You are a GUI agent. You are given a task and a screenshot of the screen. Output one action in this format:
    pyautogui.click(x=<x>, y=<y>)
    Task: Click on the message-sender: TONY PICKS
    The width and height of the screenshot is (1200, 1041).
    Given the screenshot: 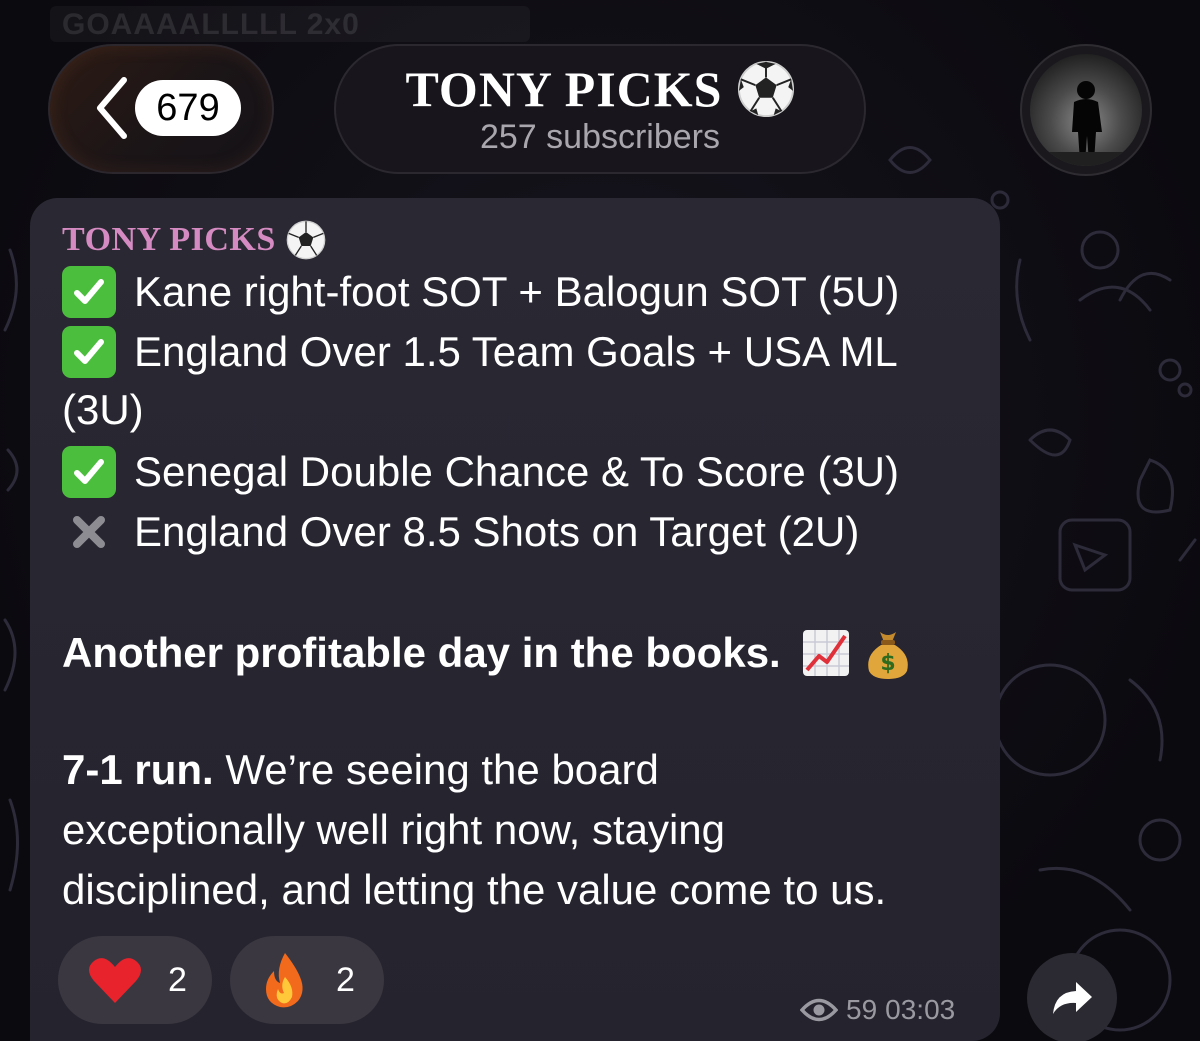 What is the action you would take?
    pyautogui.click(x=194, y=240)
    